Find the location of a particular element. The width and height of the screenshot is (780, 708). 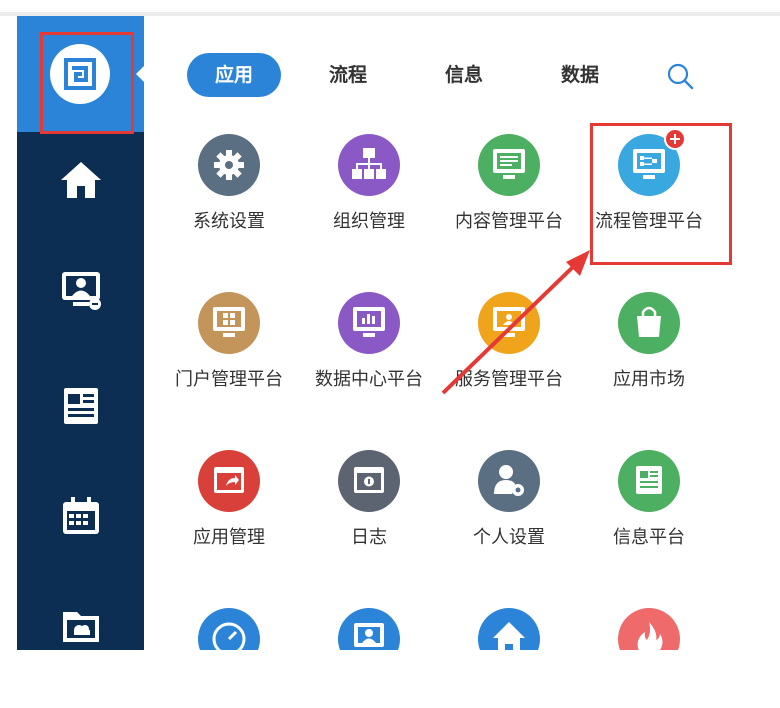

app-label: 组织管理 is located at coordinates (369, 221).